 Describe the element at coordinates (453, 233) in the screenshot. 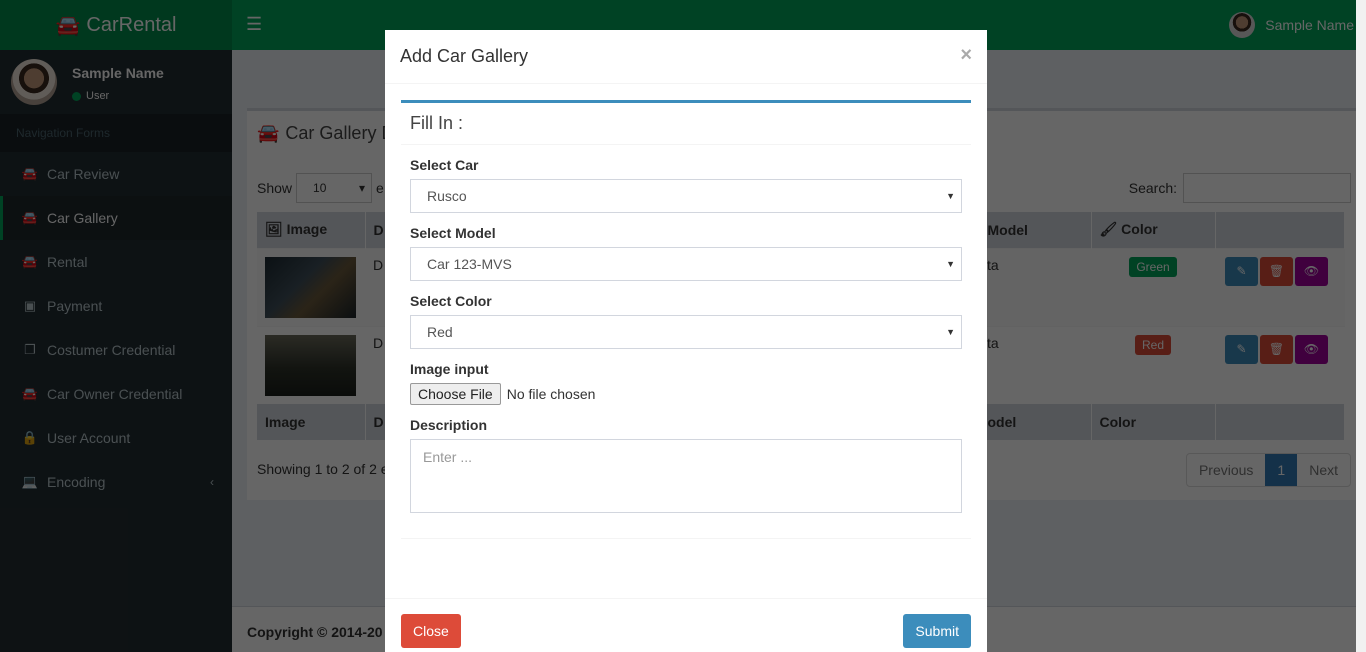

I see `select-model-label: Select Model` at that location.